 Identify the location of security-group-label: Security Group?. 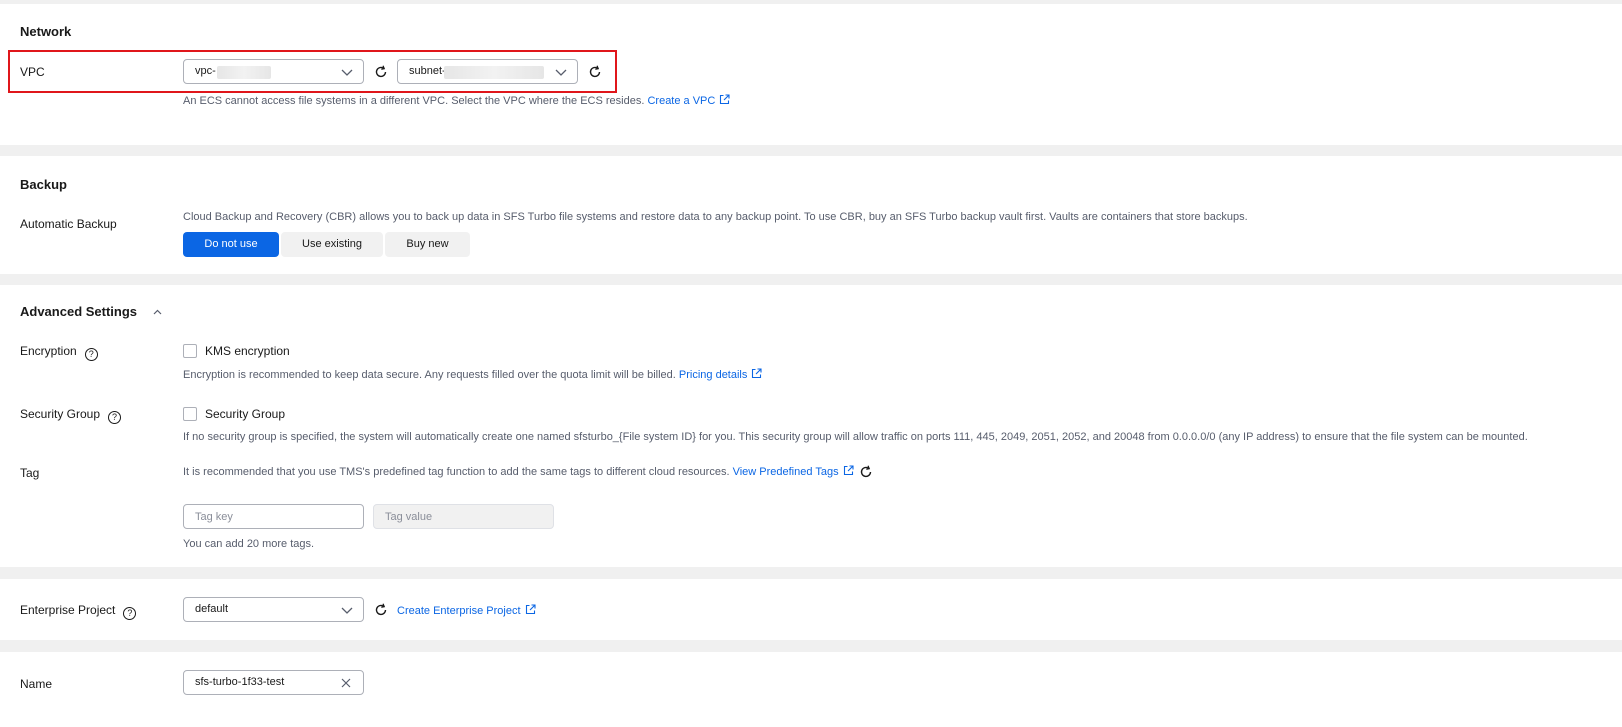
(71, 415).